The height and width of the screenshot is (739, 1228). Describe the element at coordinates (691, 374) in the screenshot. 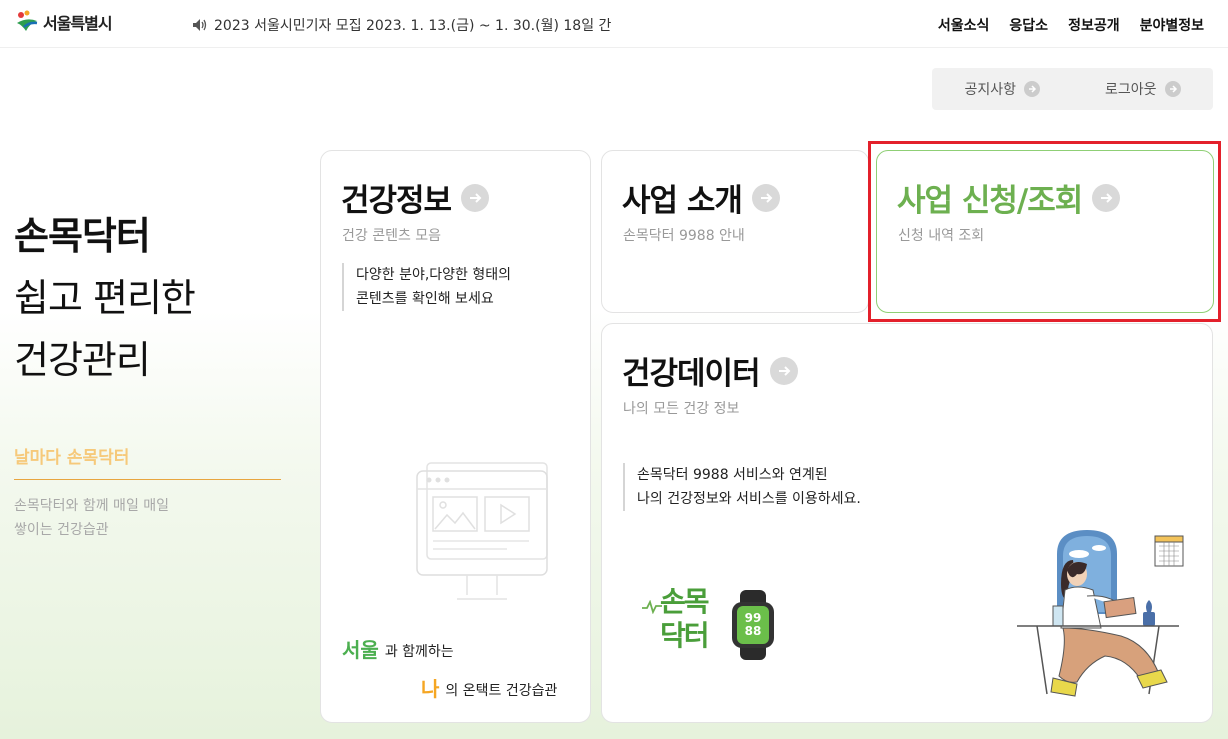

I see `card-title-text: 건강데이터` at that location.